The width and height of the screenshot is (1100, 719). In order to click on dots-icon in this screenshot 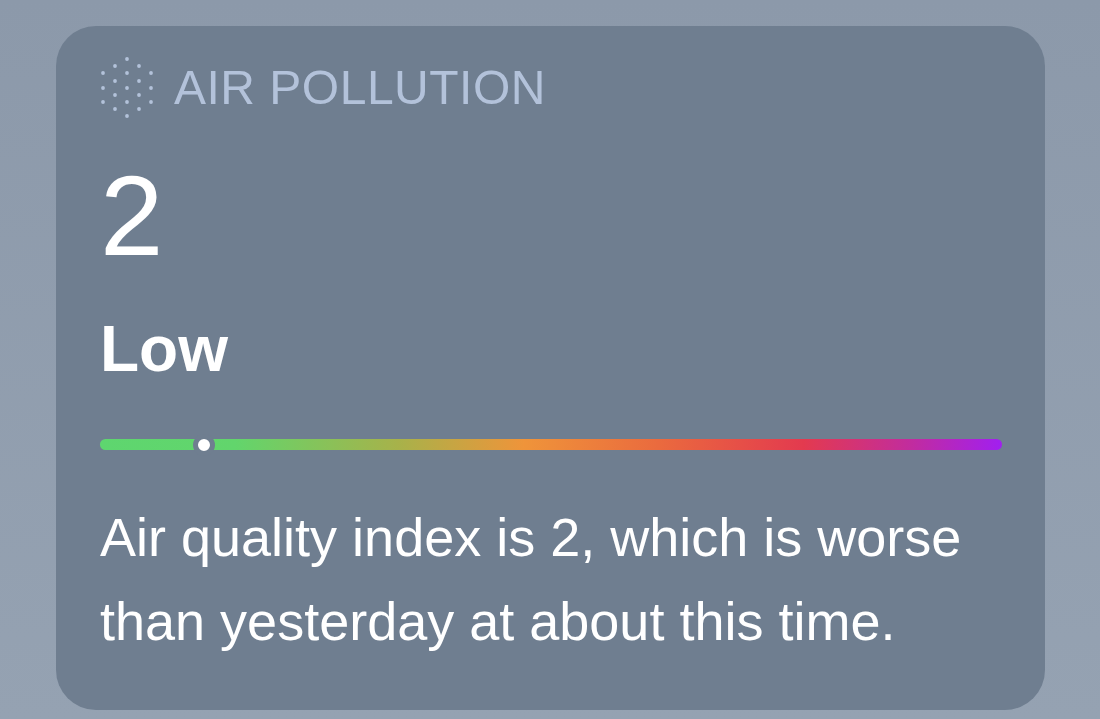, I will do `click(127, 88)`.